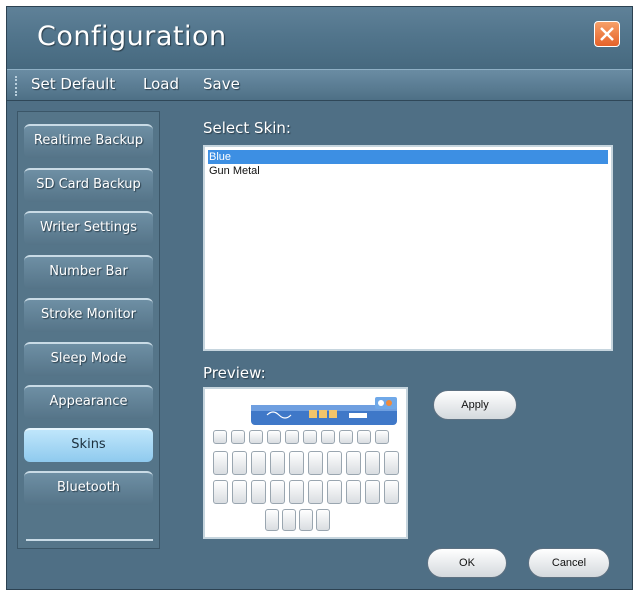  Describe the element at coordinates (475, 405) in the screenshot. I see `apply-button: Apply` at that location.